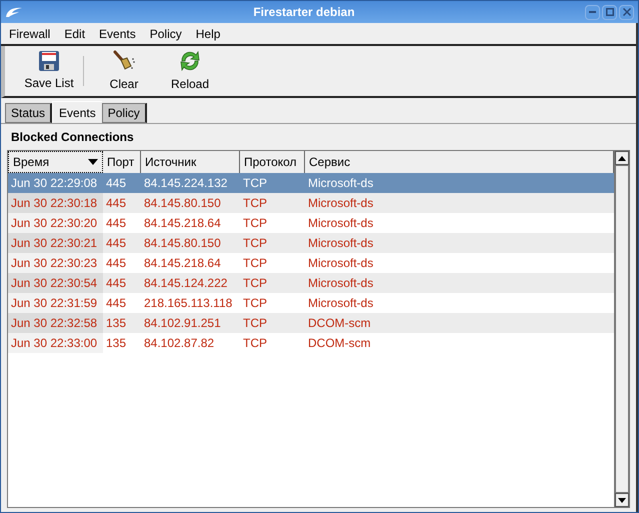 The width and height of the screenshot is (639, 513). Describe the element at coordinates (55, 303) in the screenshot. I see `table-cell: Jun 30 22:31:59` at that location.